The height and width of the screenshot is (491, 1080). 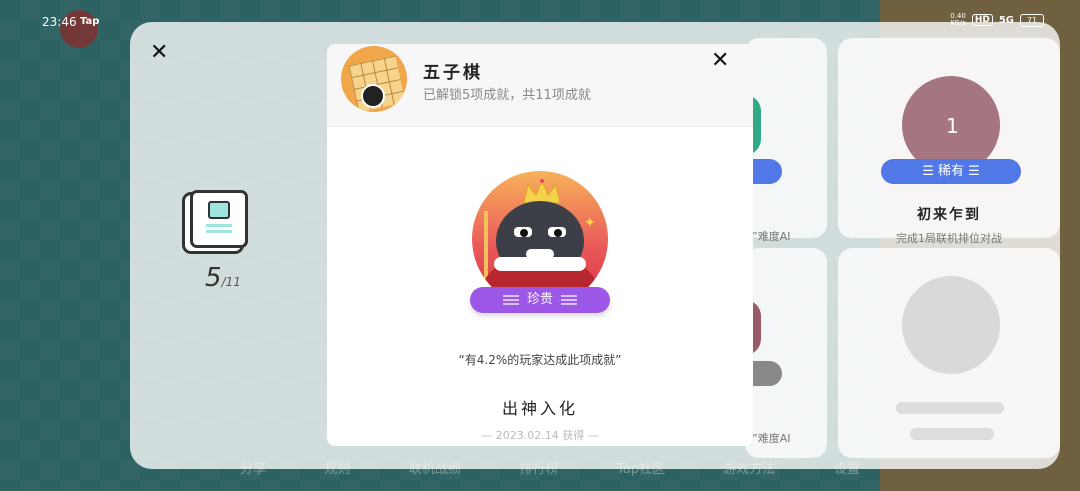 I want to click on rarity-pill: ☰ 稀有 ☰, so click(x=951, y=171).